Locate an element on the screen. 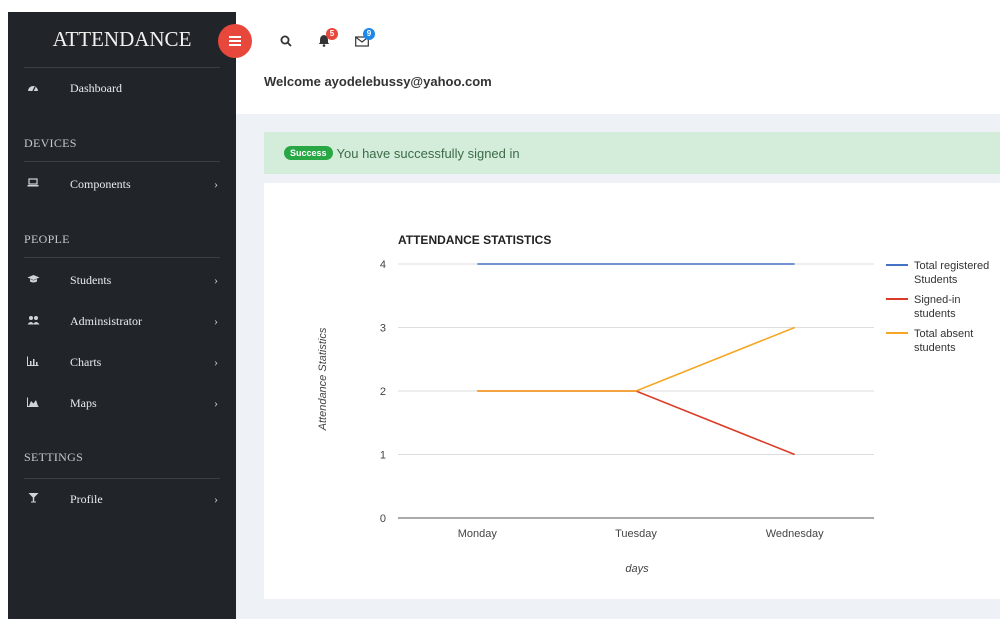 The width and height of the screenshot is (1000, 619). users-icon is located at coordinates (33, 321).